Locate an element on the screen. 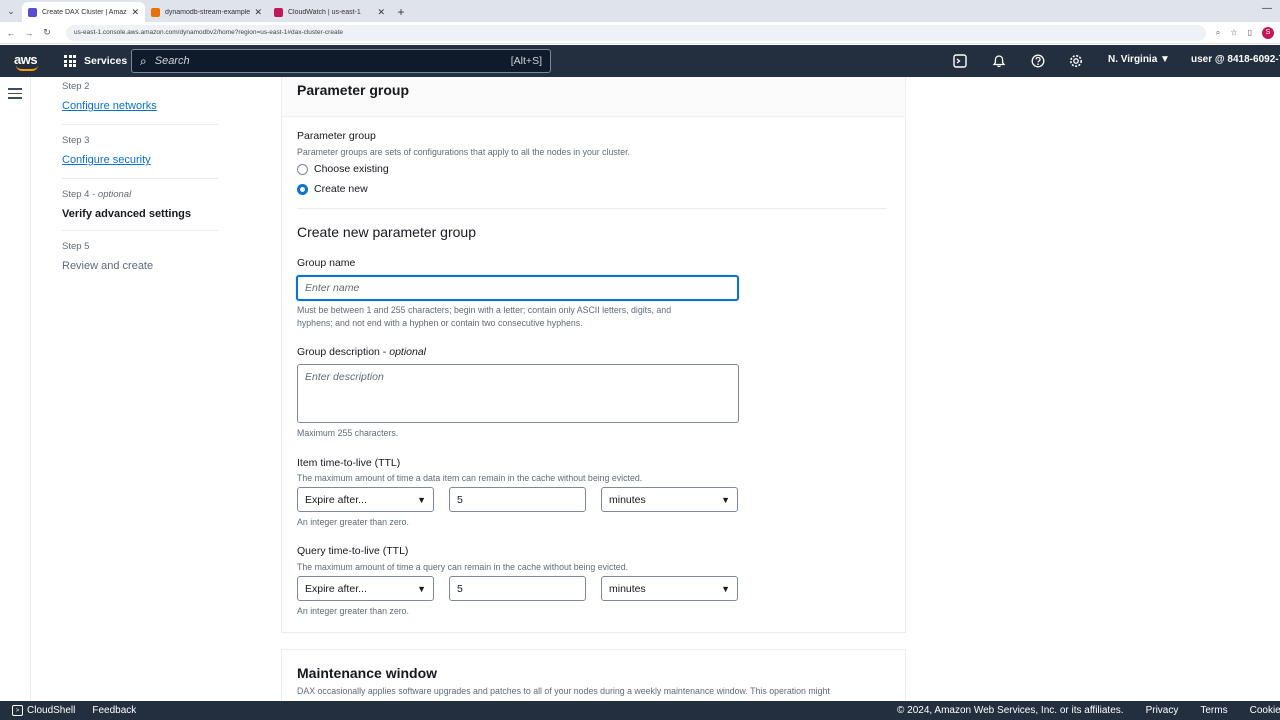  wizard-step-3: Step 3 Configure security is located at coordinates (140, 157).